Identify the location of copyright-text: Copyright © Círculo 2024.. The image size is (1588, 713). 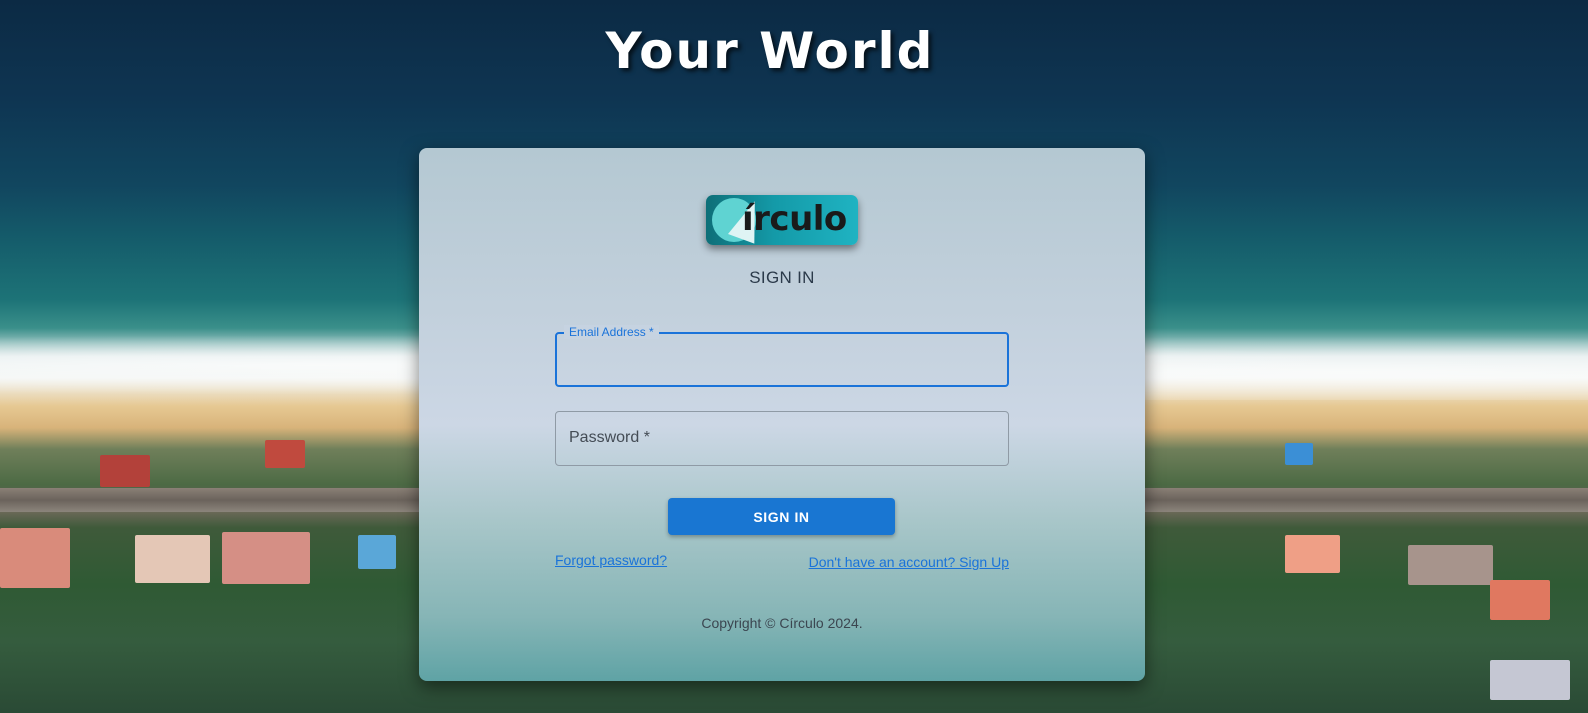
(782, 623).